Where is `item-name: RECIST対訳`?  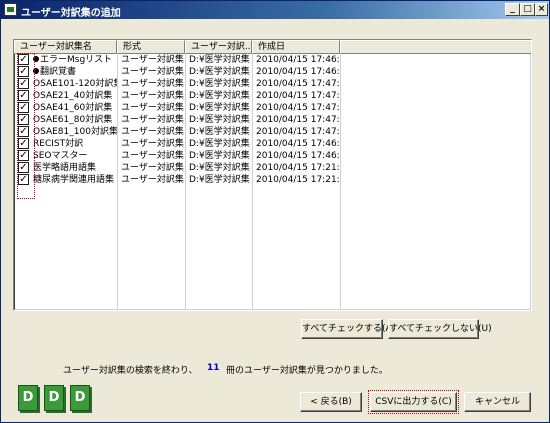
item-name: RECIST対訳 is located at coordinates (58, 144).